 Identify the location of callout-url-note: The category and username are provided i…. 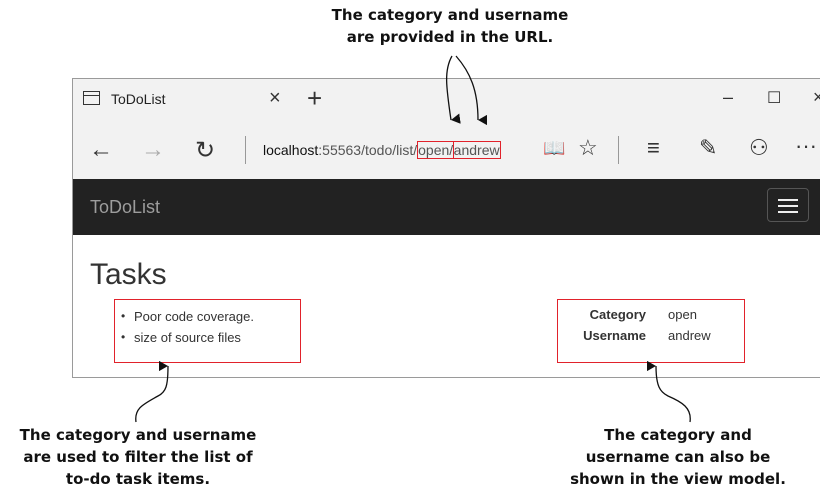
(450, 26).